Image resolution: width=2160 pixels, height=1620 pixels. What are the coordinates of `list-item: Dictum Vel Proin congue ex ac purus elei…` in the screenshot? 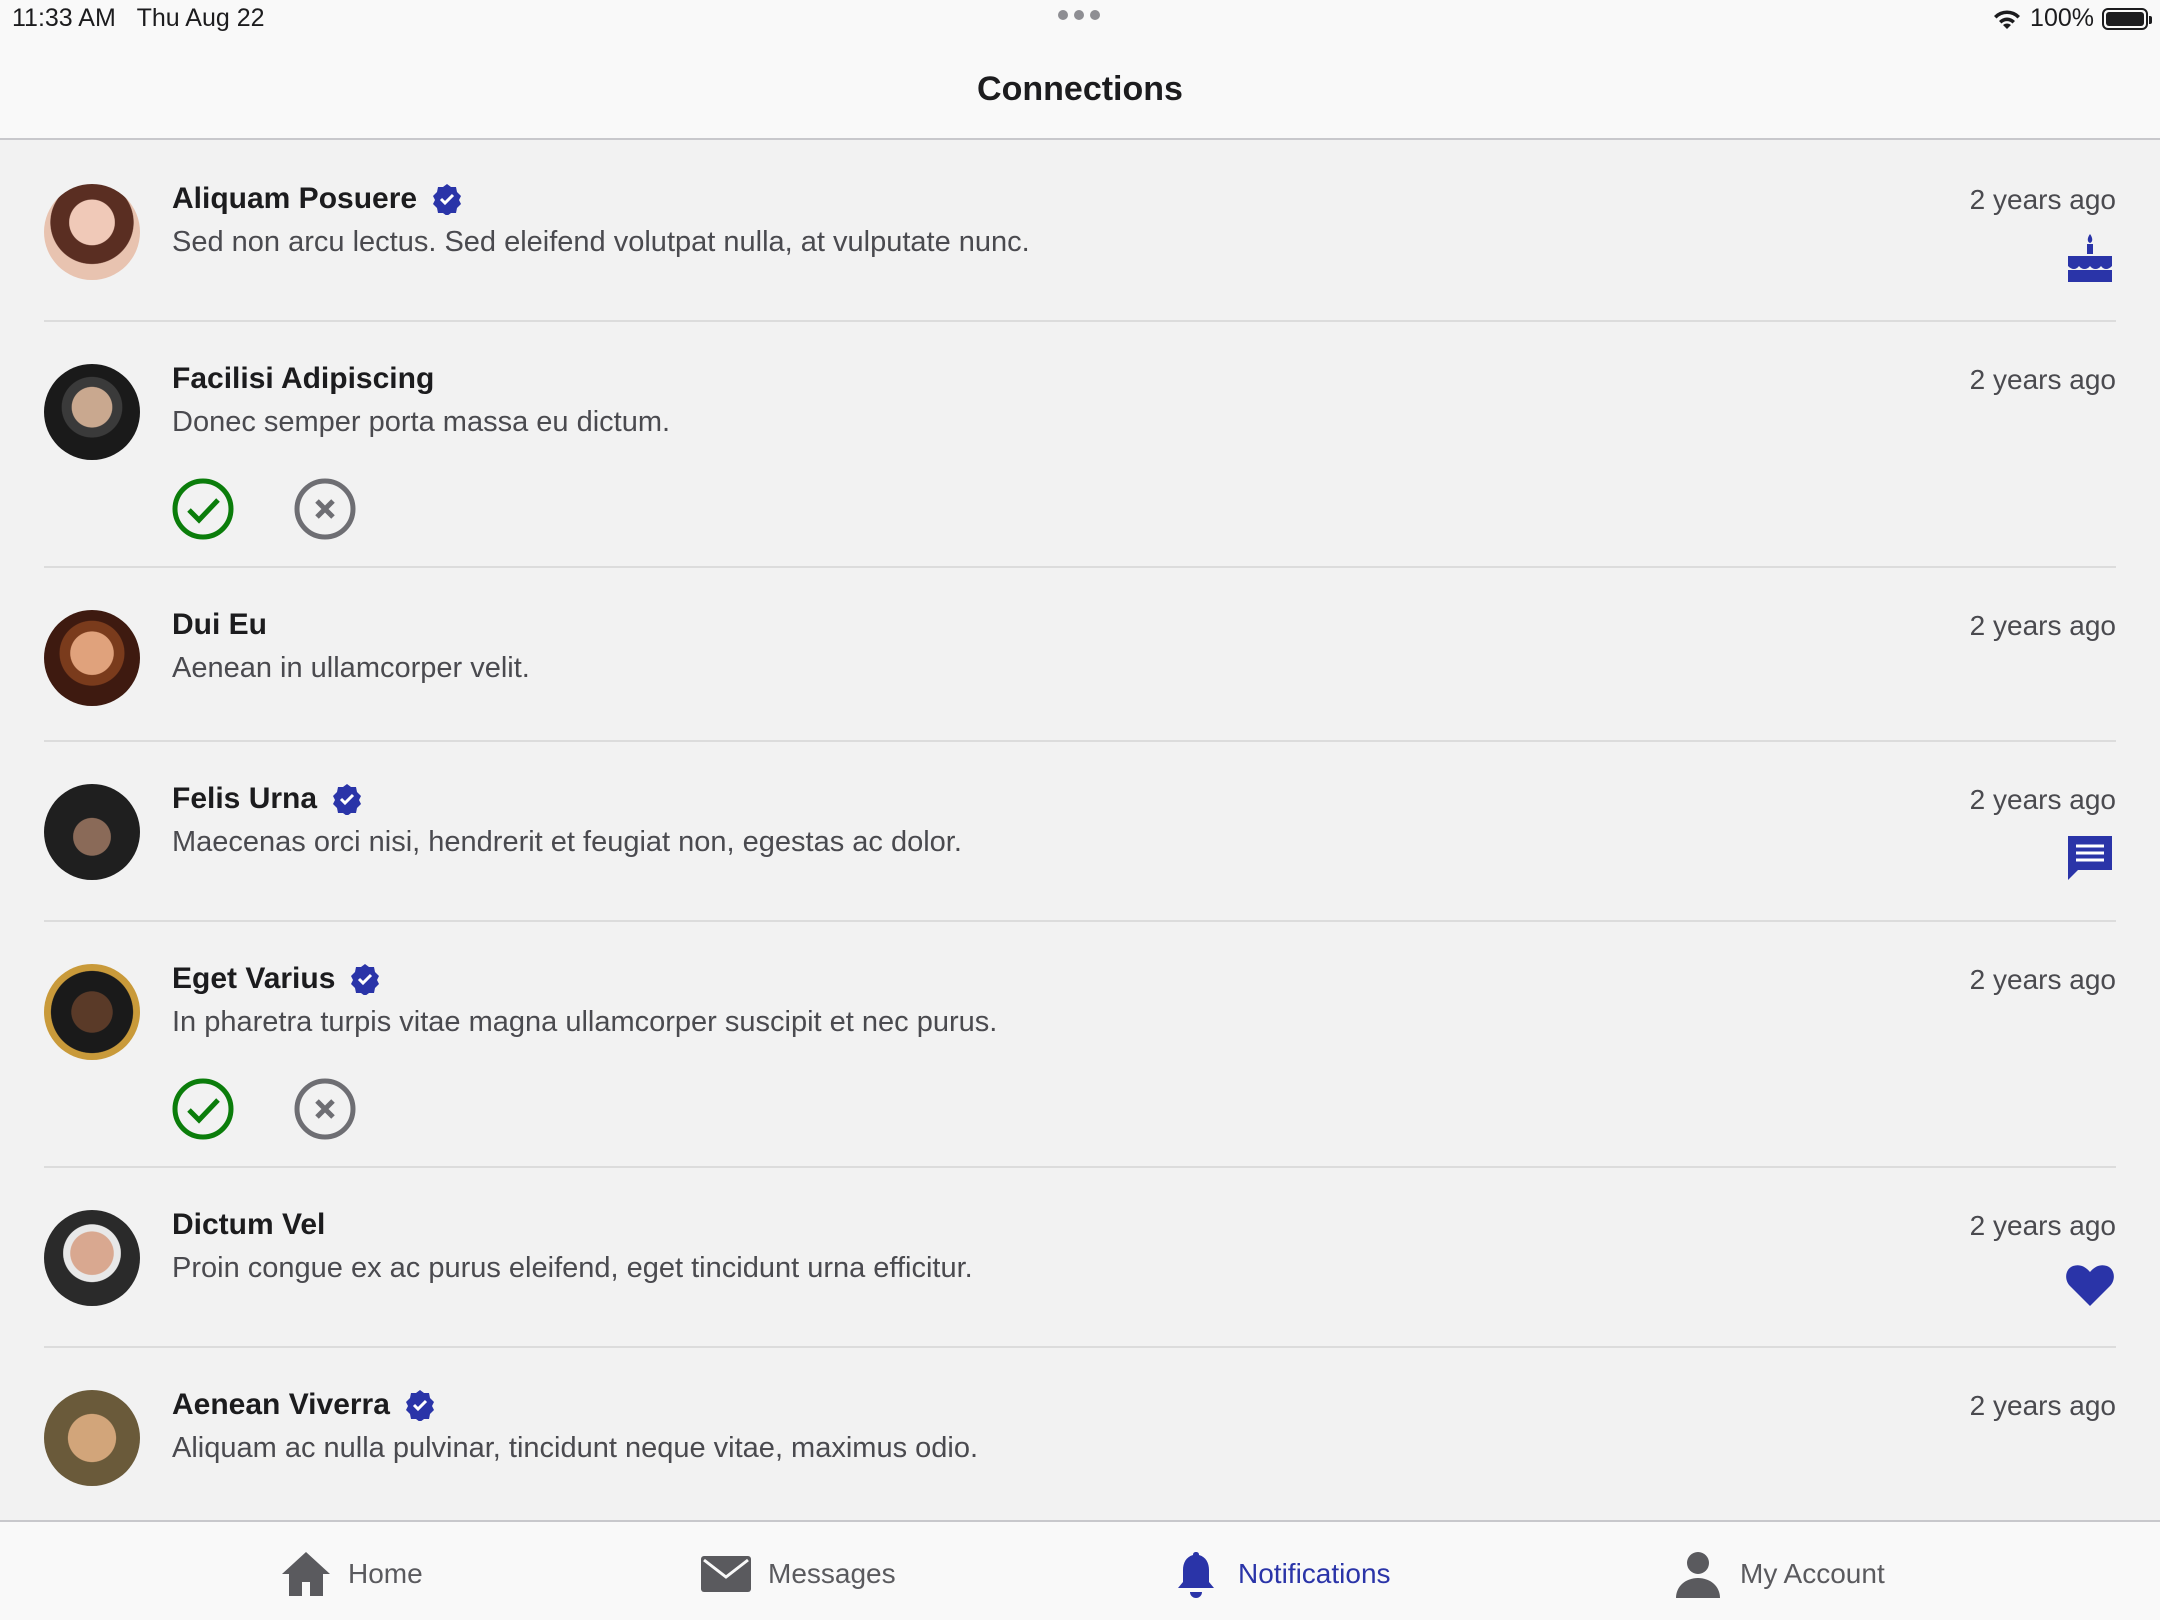 It's located at (1080, 1258).